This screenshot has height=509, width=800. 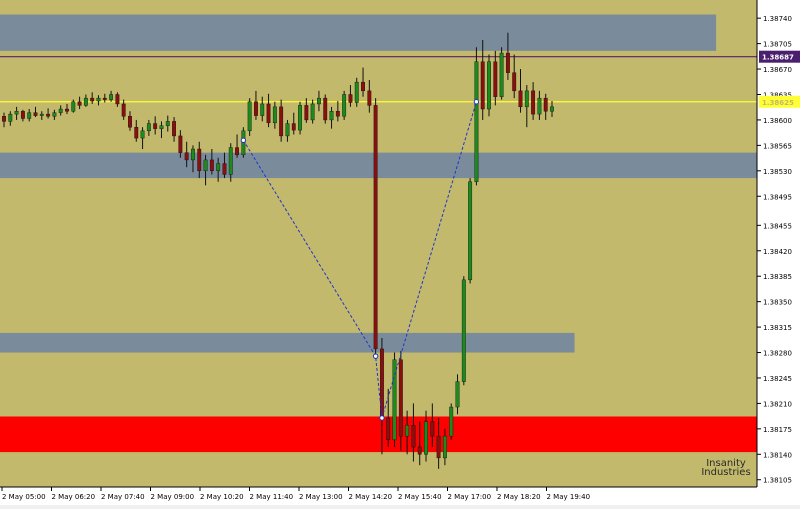 What do you see at coordinates (420, 497) in the screenshot?
I see `x-tick-label: 2 May 15:40` at bounding box center [420, 497].